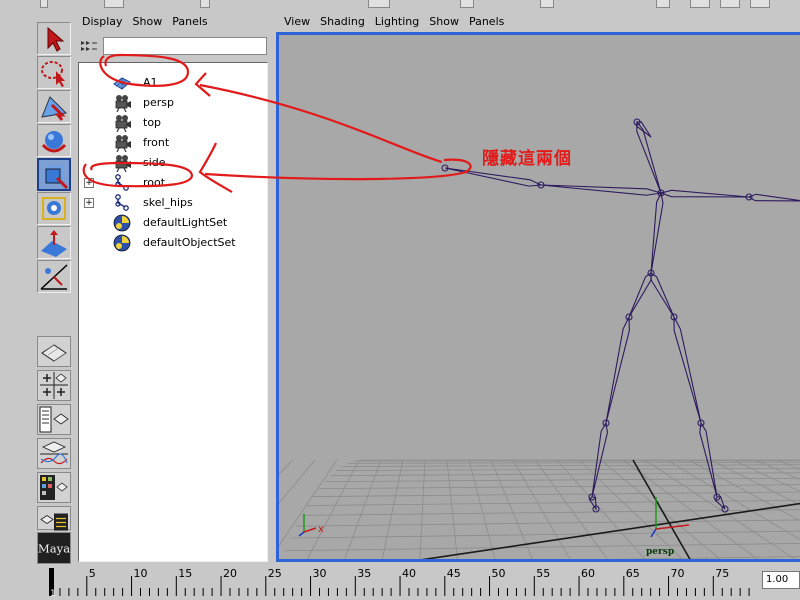 This screenshot has width=800, height=600. What do you see at coordinates (57, 178) in the screenshot?
I see `scale-tool-icon` at bounding box center [57, 178].